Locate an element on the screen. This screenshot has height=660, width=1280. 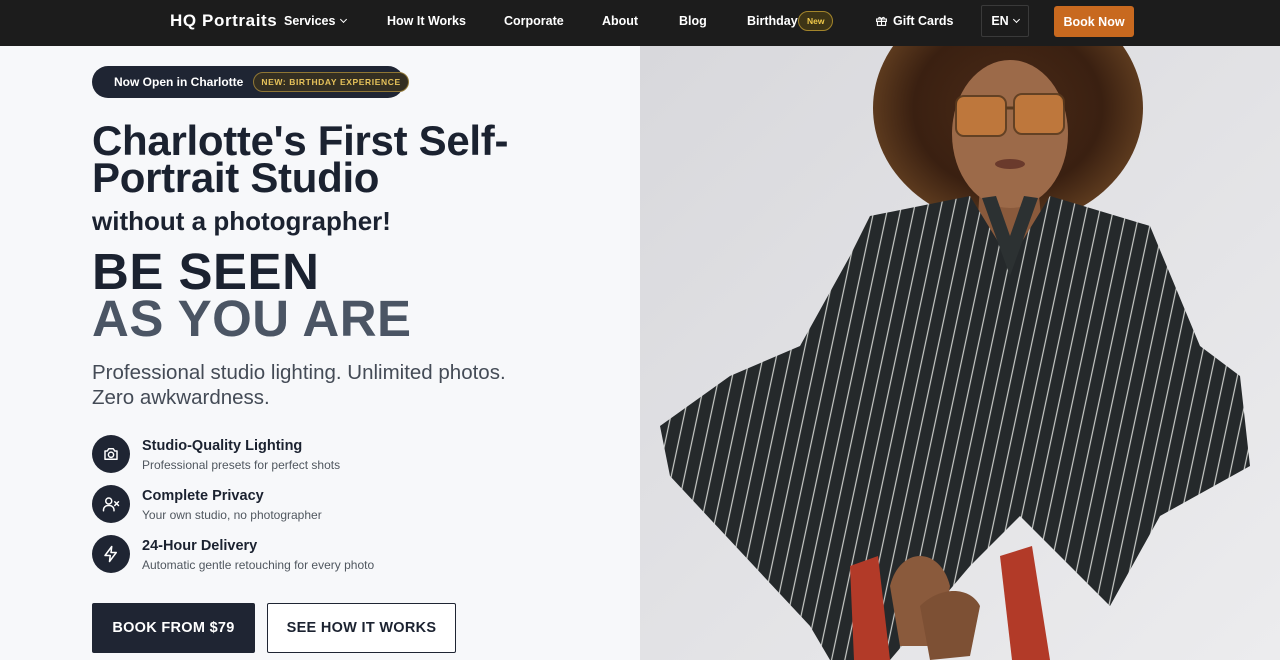
nav-gift-cards: Gift Cards is located at coordinates (914, 21).